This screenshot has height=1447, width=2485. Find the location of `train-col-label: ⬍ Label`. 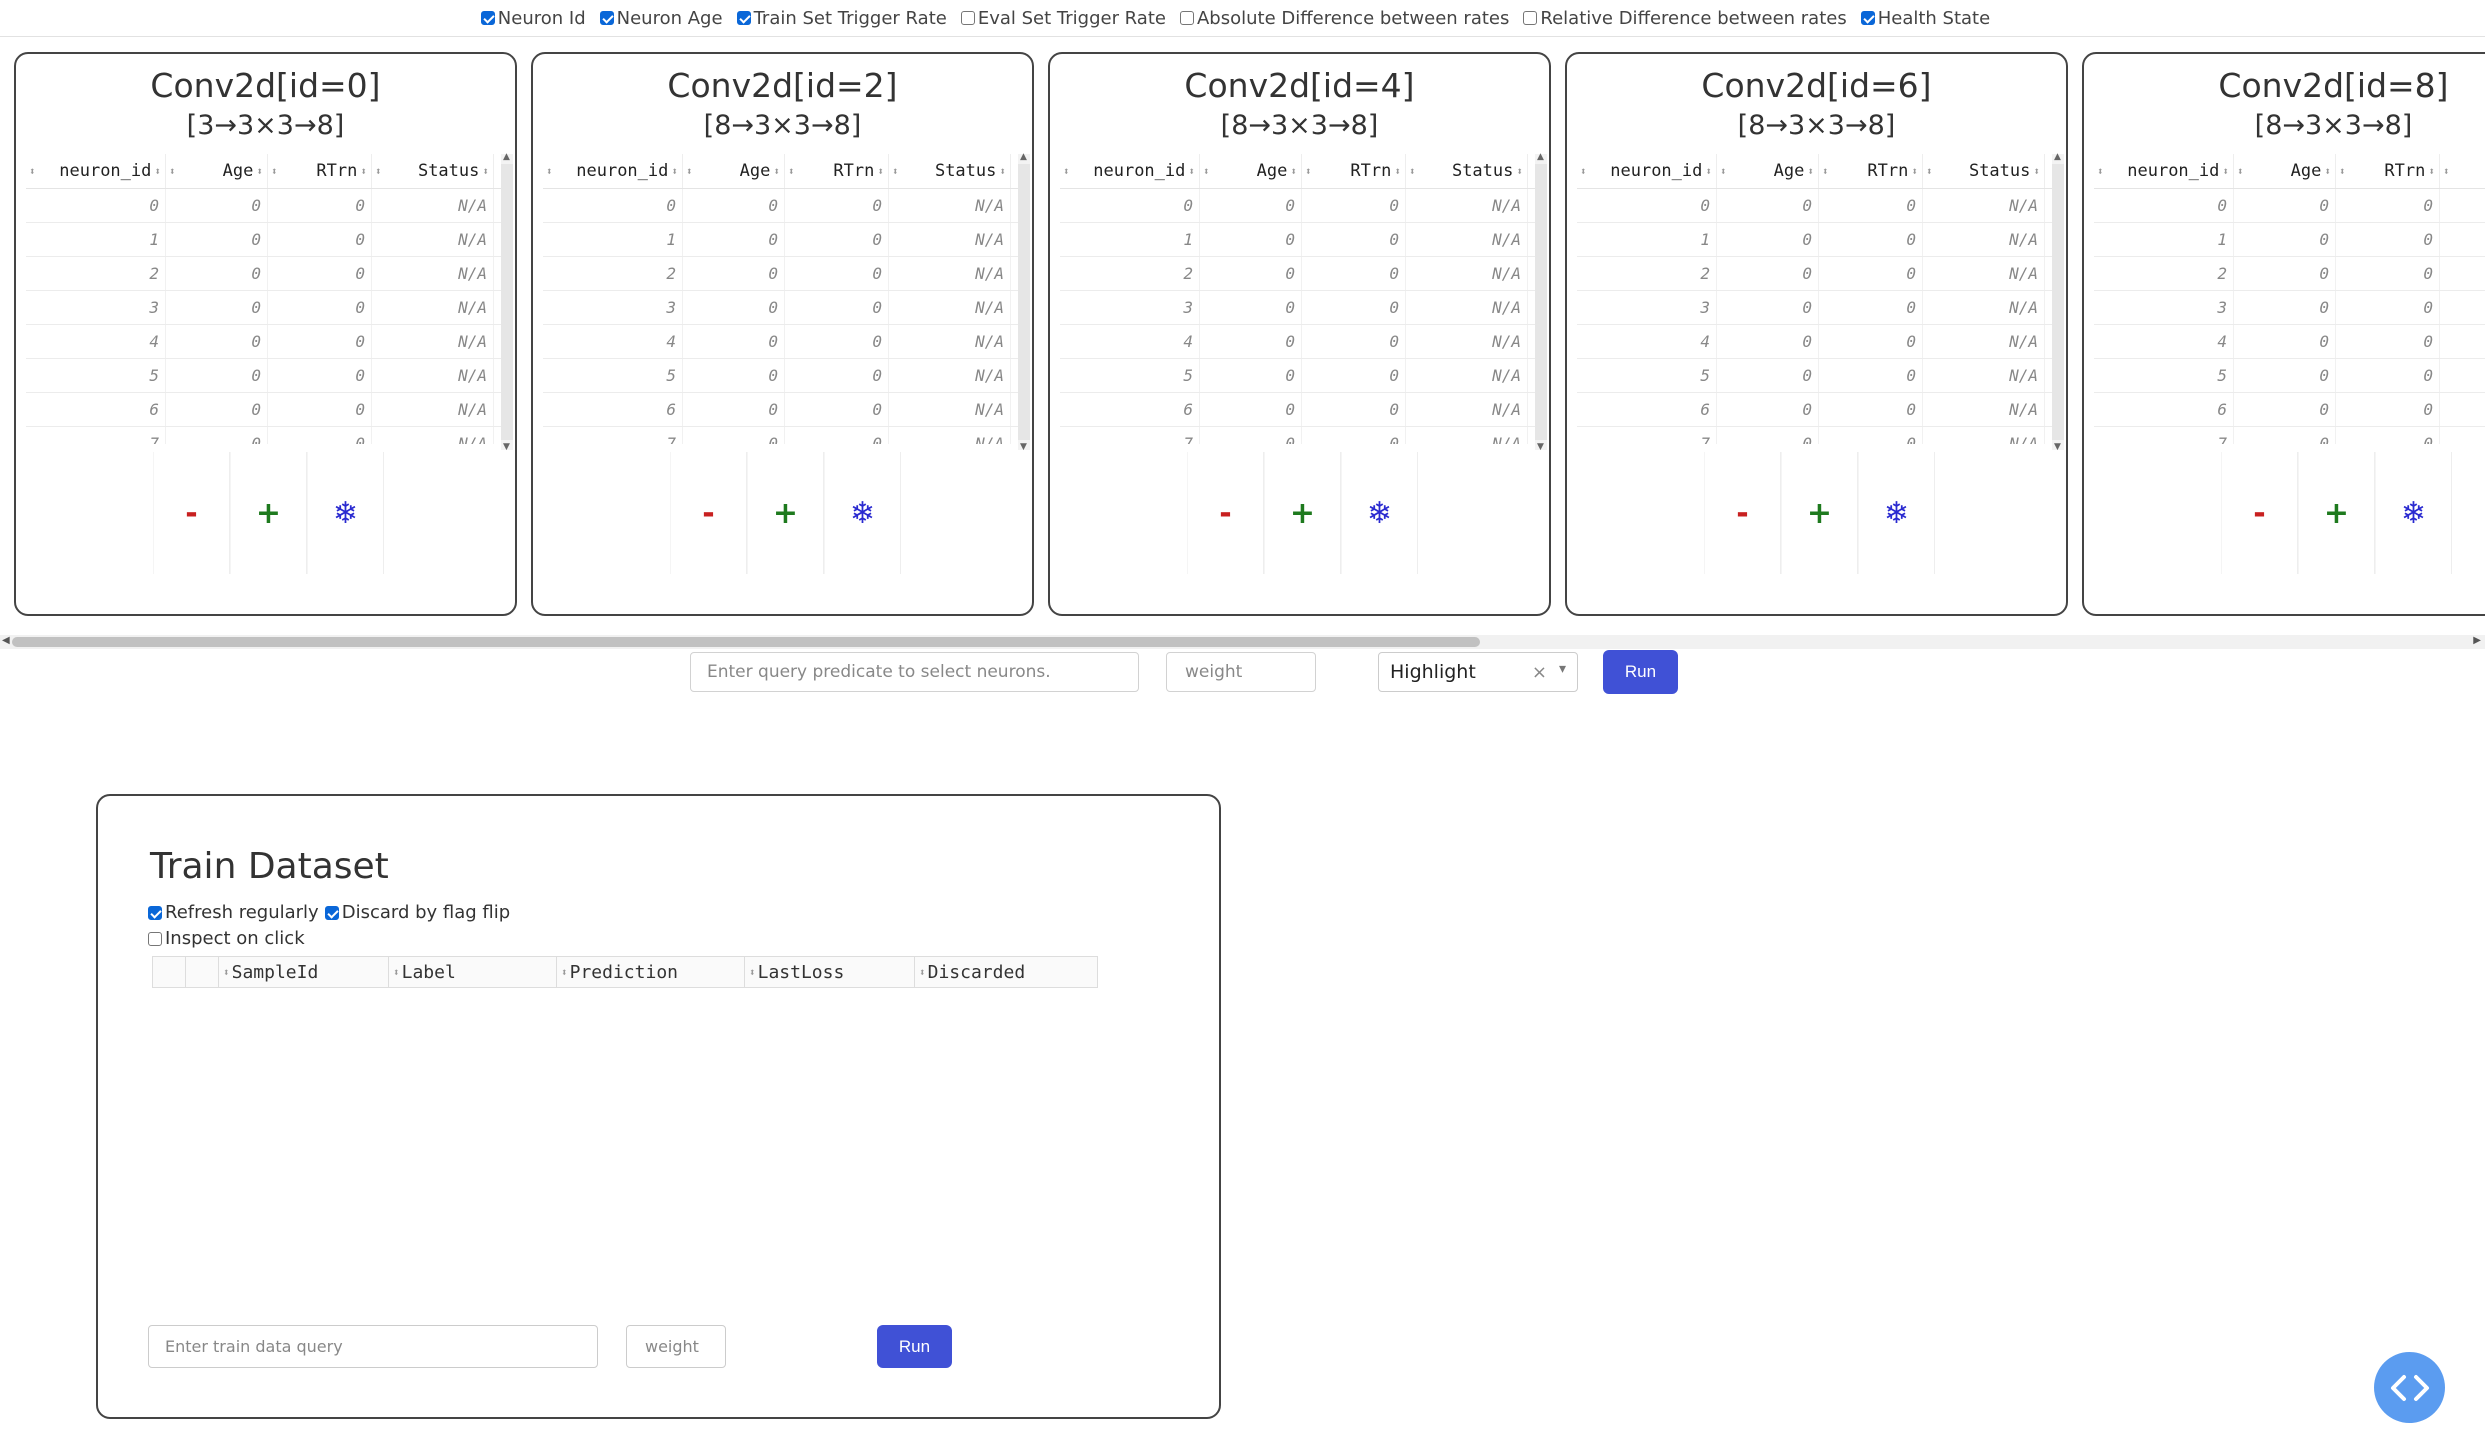

train-col-label: ⬍ Label is located at coordinates (473, 972).